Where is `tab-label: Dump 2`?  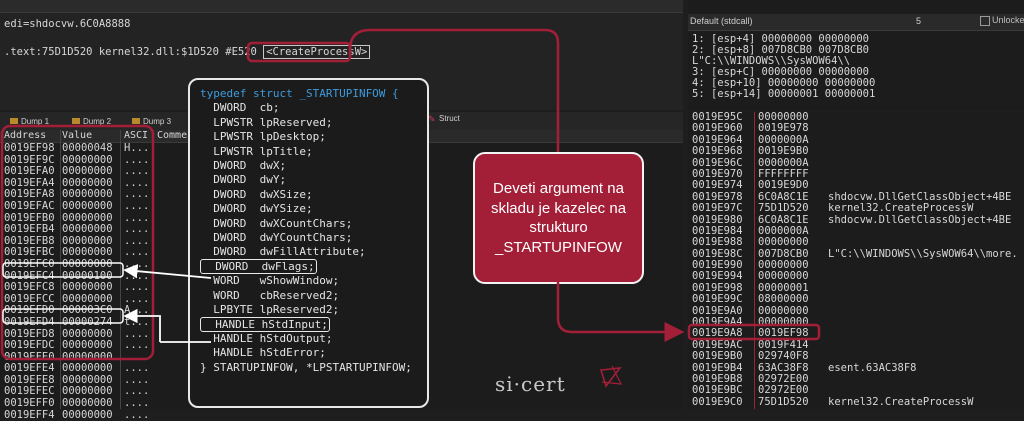
tab-label: Dump 2 is located at coordinates (97, 121).